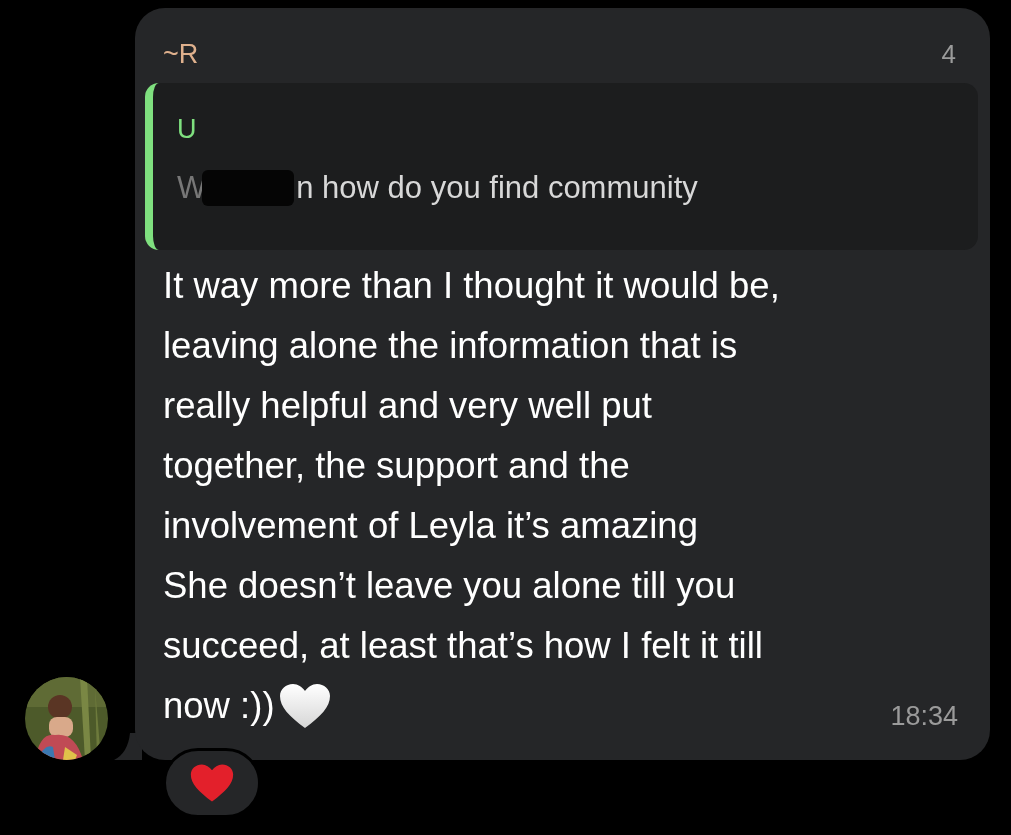 This screenshot has height=835, width=1011. What do you see at coordinates (187, 129) in the screenshot?
I see `quoted-sender: U` at bounding box center [187, 129].